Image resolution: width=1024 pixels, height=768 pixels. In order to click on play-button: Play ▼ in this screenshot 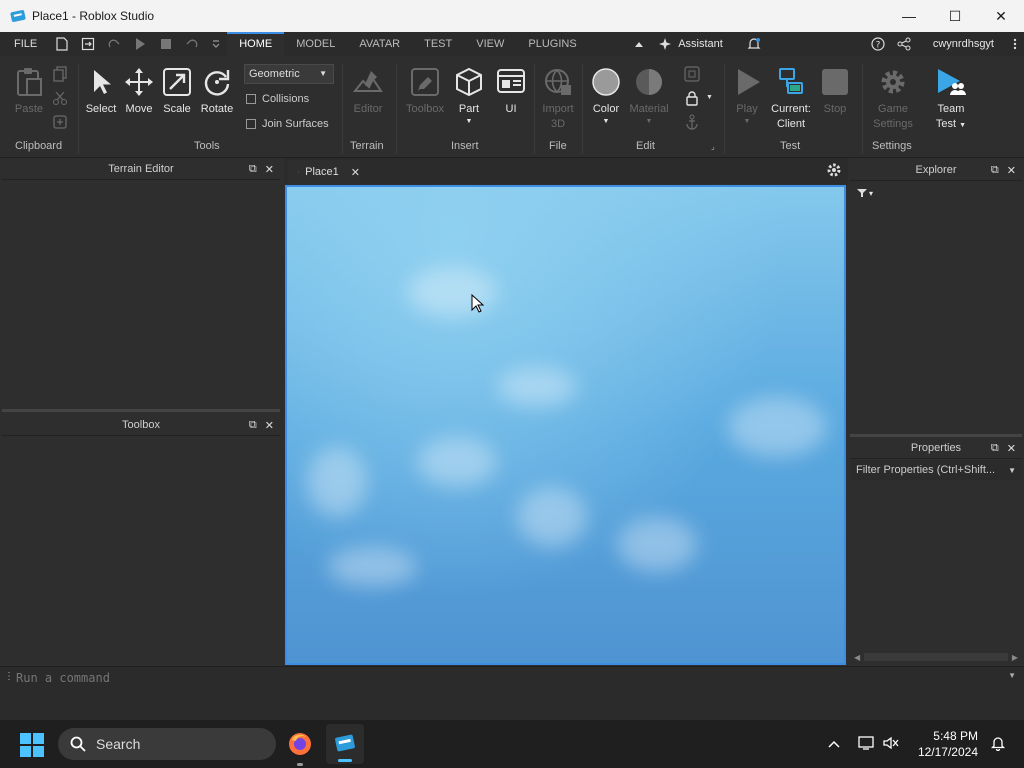, I will do `click(747, 96)`.